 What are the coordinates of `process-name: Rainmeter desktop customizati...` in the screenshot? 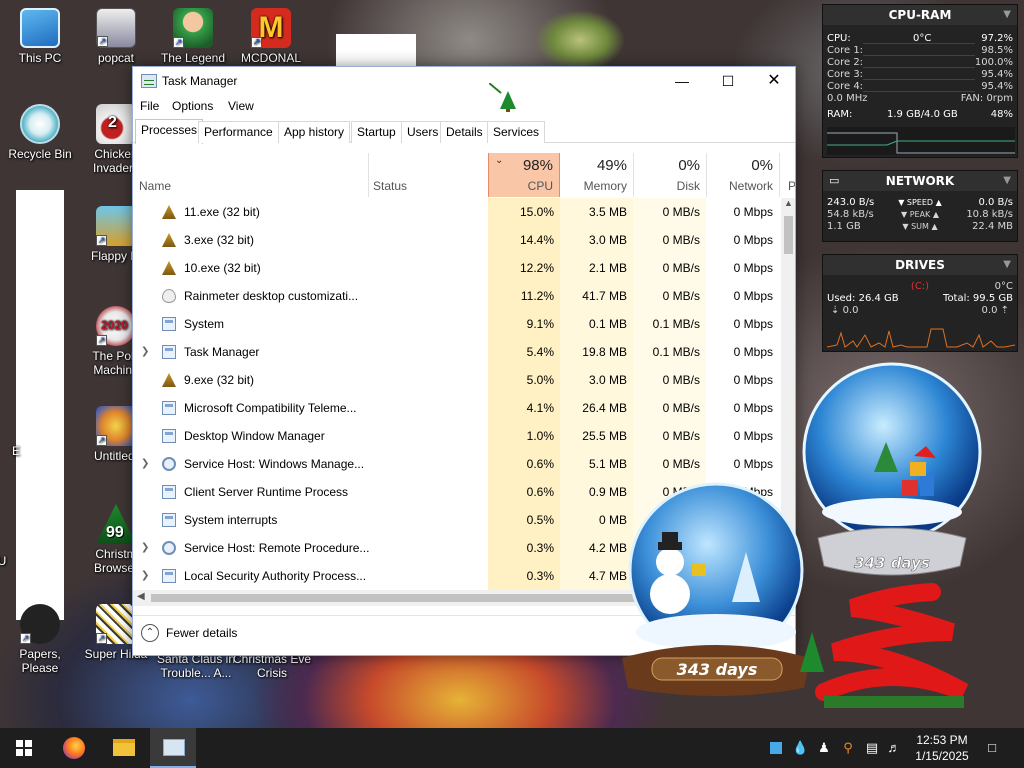 It's located at (271, 296).